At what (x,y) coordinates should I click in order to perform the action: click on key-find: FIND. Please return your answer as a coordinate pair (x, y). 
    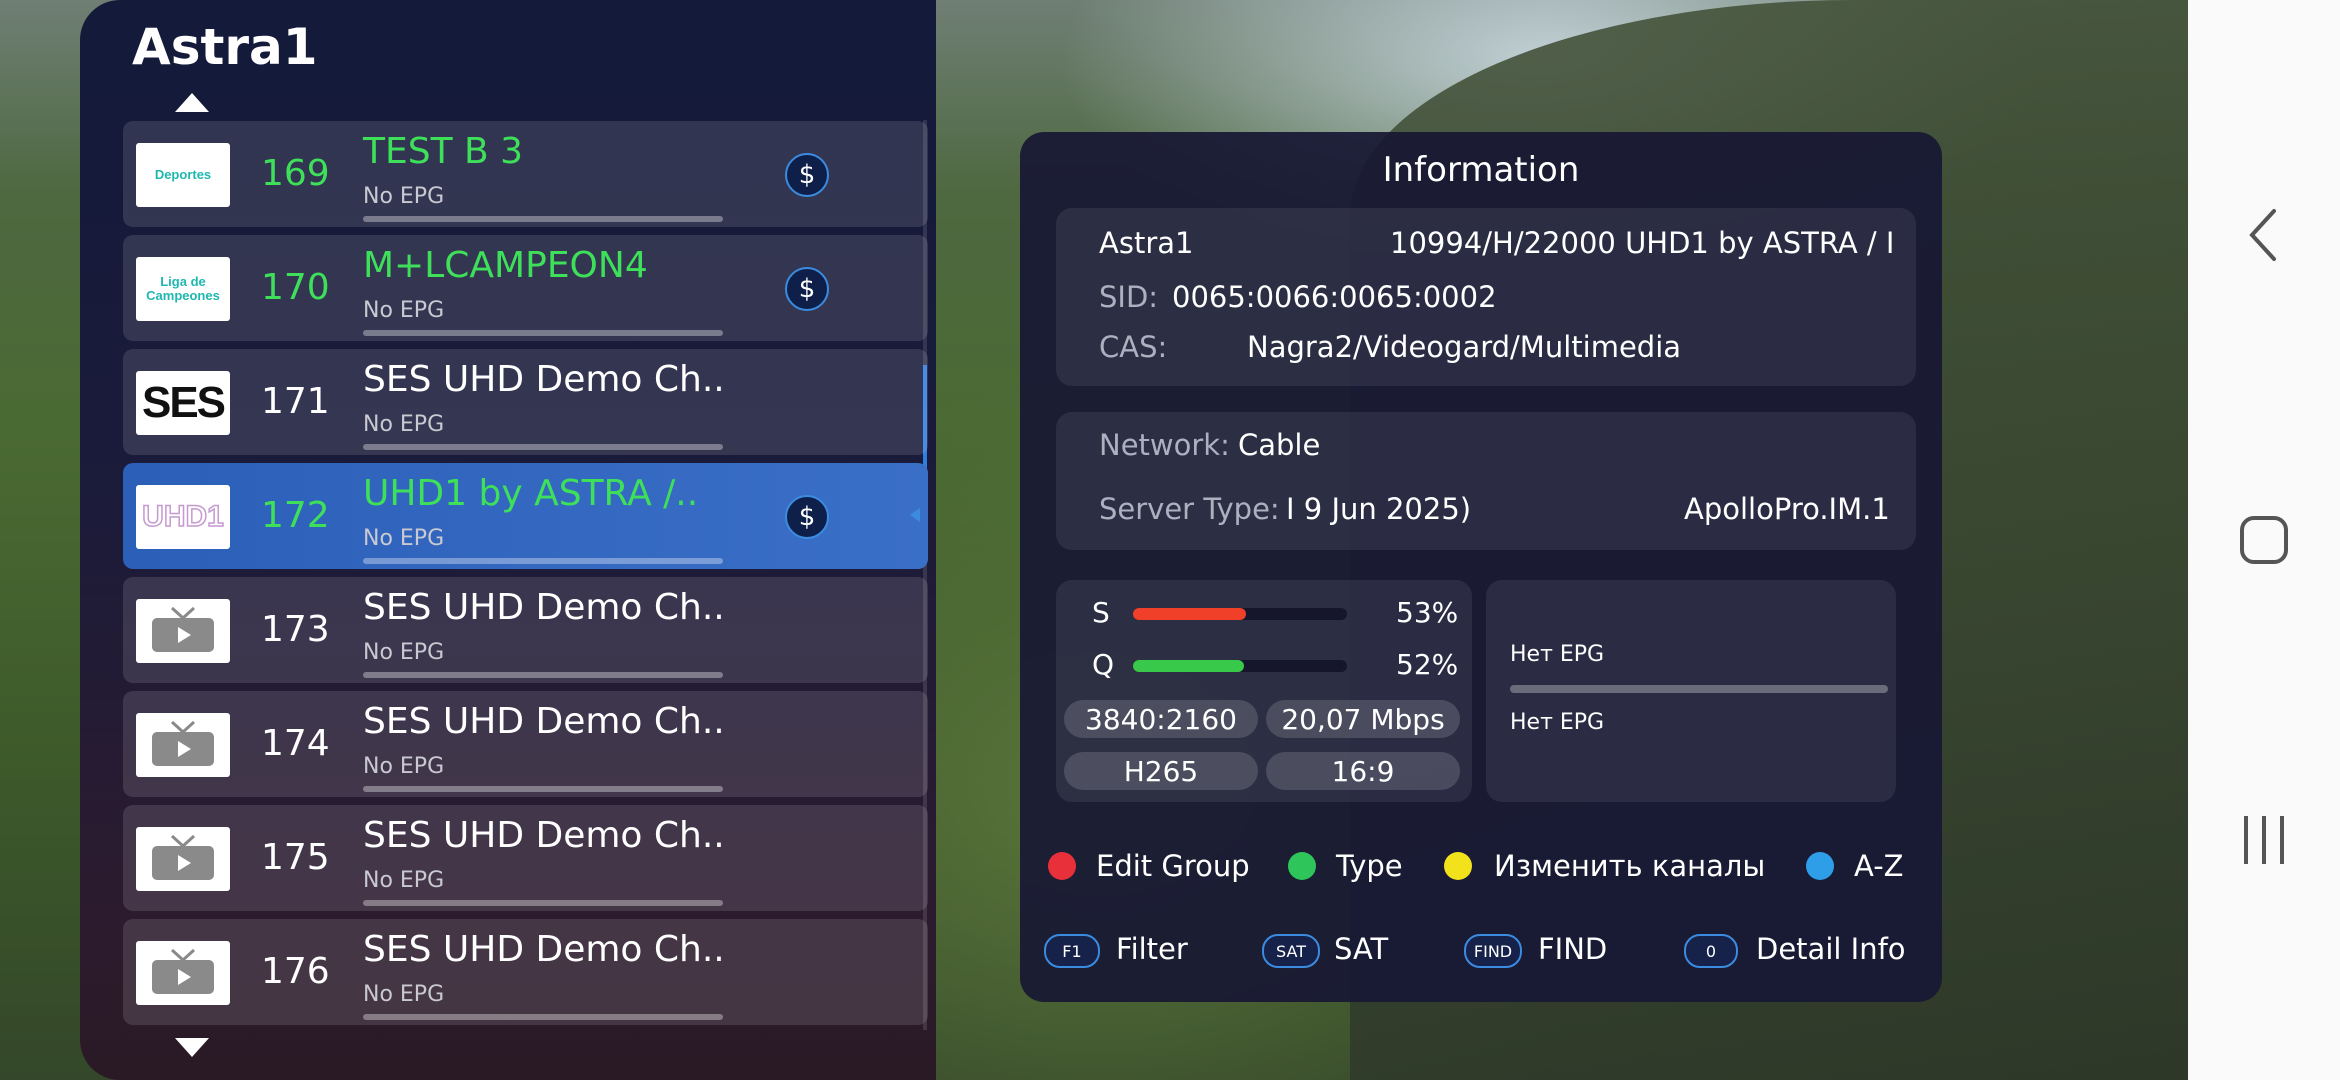
    Looking at the image, I should click on (1572, 949).